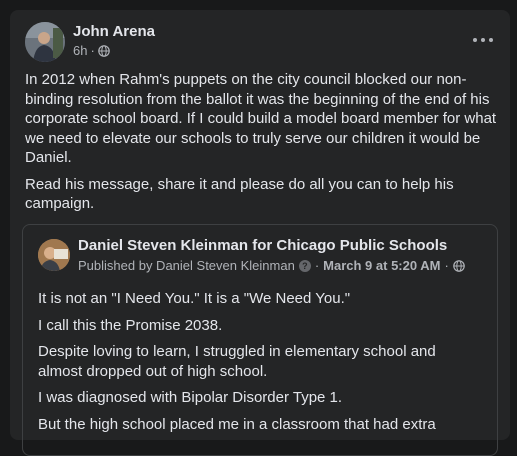  Describe the element at coordinates (186, 265) in the screenshot. I see `published-by: Published by Daniel Steven Kleinman` at that location.